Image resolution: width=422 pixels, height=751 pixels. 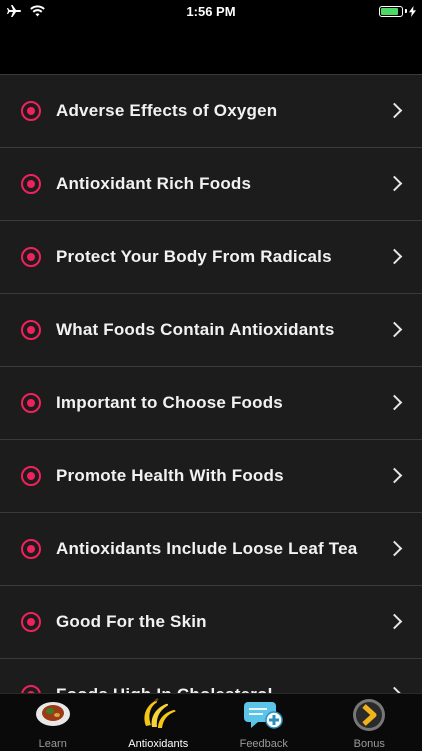 I want to click on tab-learn: Learn, so click(x=53, y=722).